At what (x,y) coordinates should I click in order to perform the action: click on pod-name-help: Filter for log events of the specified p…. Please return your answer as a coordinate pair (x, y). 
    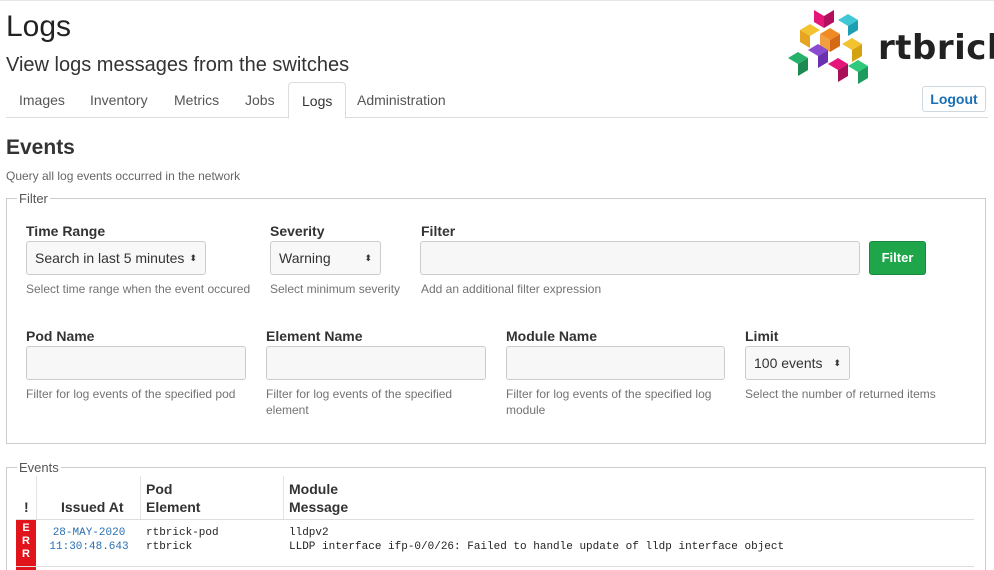
    Looking at the image, I should click on (131, 394).